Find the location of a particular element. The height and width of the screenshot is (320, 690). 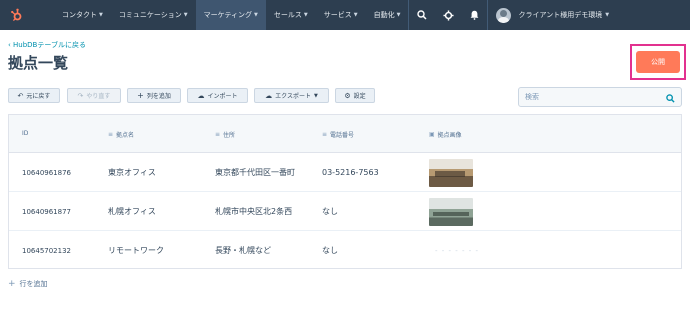

empty-image-placeholder: - - - - - - - is located at coordinates (457, 250).